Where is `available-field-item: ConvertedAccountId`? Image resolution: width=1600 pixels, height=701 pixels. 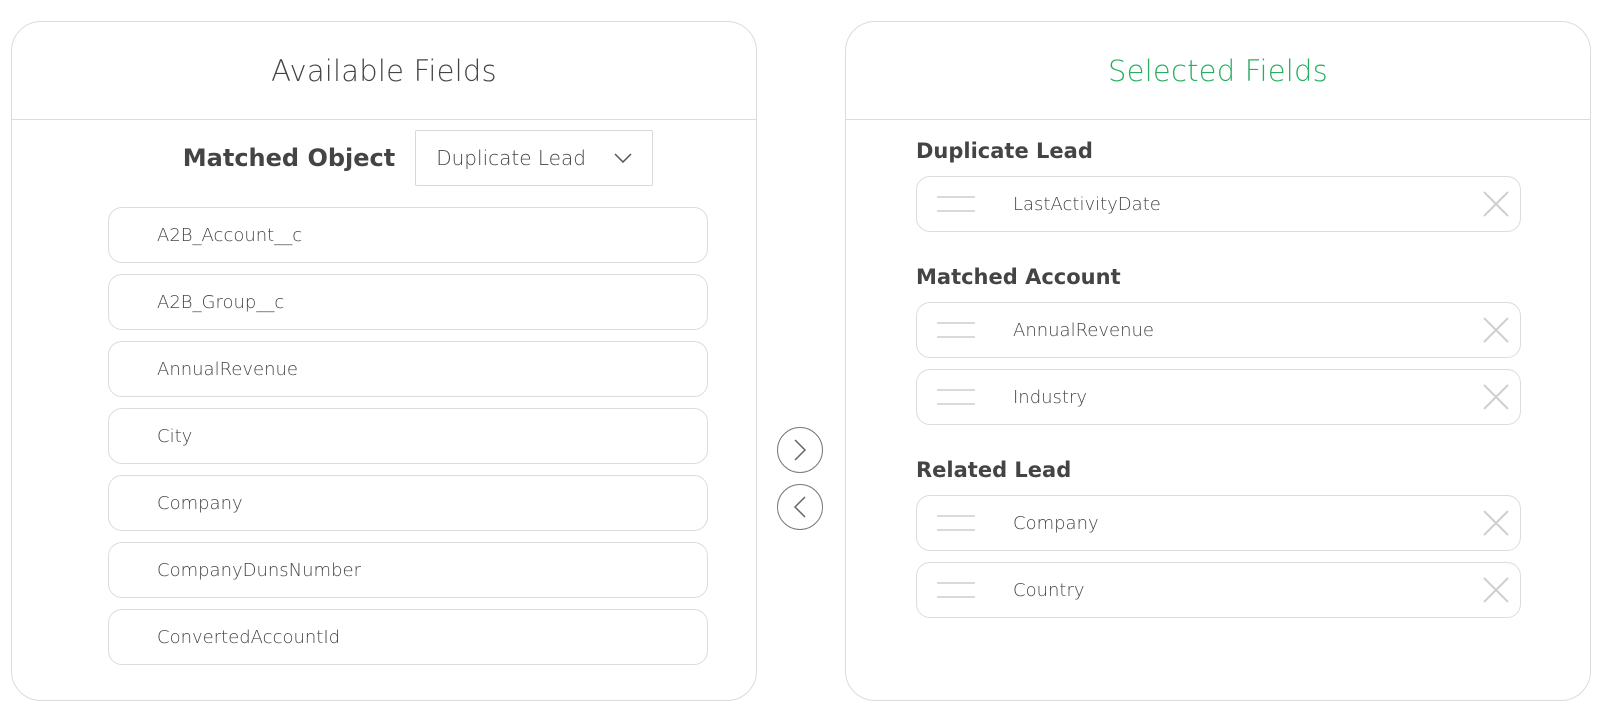 available-field-item: ConvertedAccountId is located at coordinates (408, 637).